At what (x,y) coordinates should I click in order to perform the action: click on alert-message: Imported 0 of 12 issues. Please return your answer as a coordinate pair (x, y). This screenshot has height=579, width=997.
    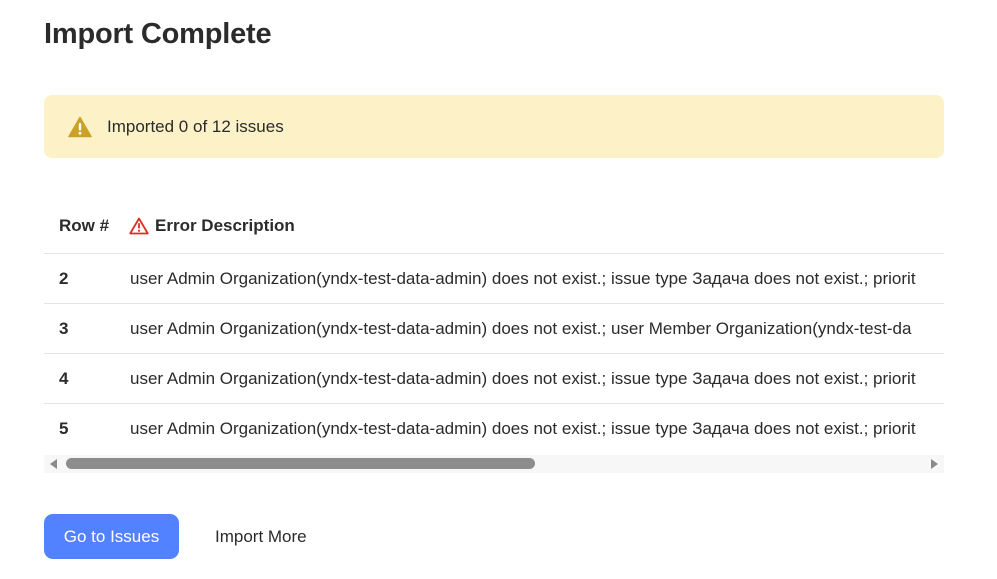
    Looking at the image, I should click on (195, 126).